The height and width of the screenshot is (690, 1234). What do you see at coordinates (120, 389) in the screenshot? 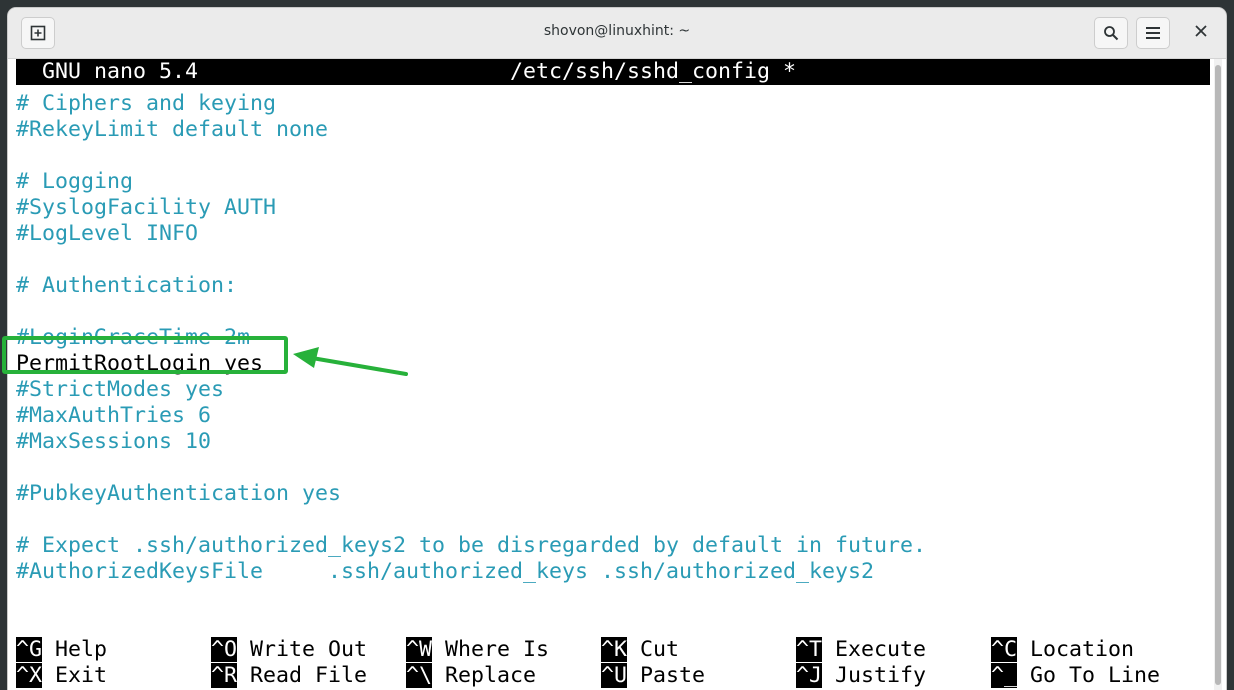
I see `config-line: #StrictModes yes` at bounding box center [120, 389].